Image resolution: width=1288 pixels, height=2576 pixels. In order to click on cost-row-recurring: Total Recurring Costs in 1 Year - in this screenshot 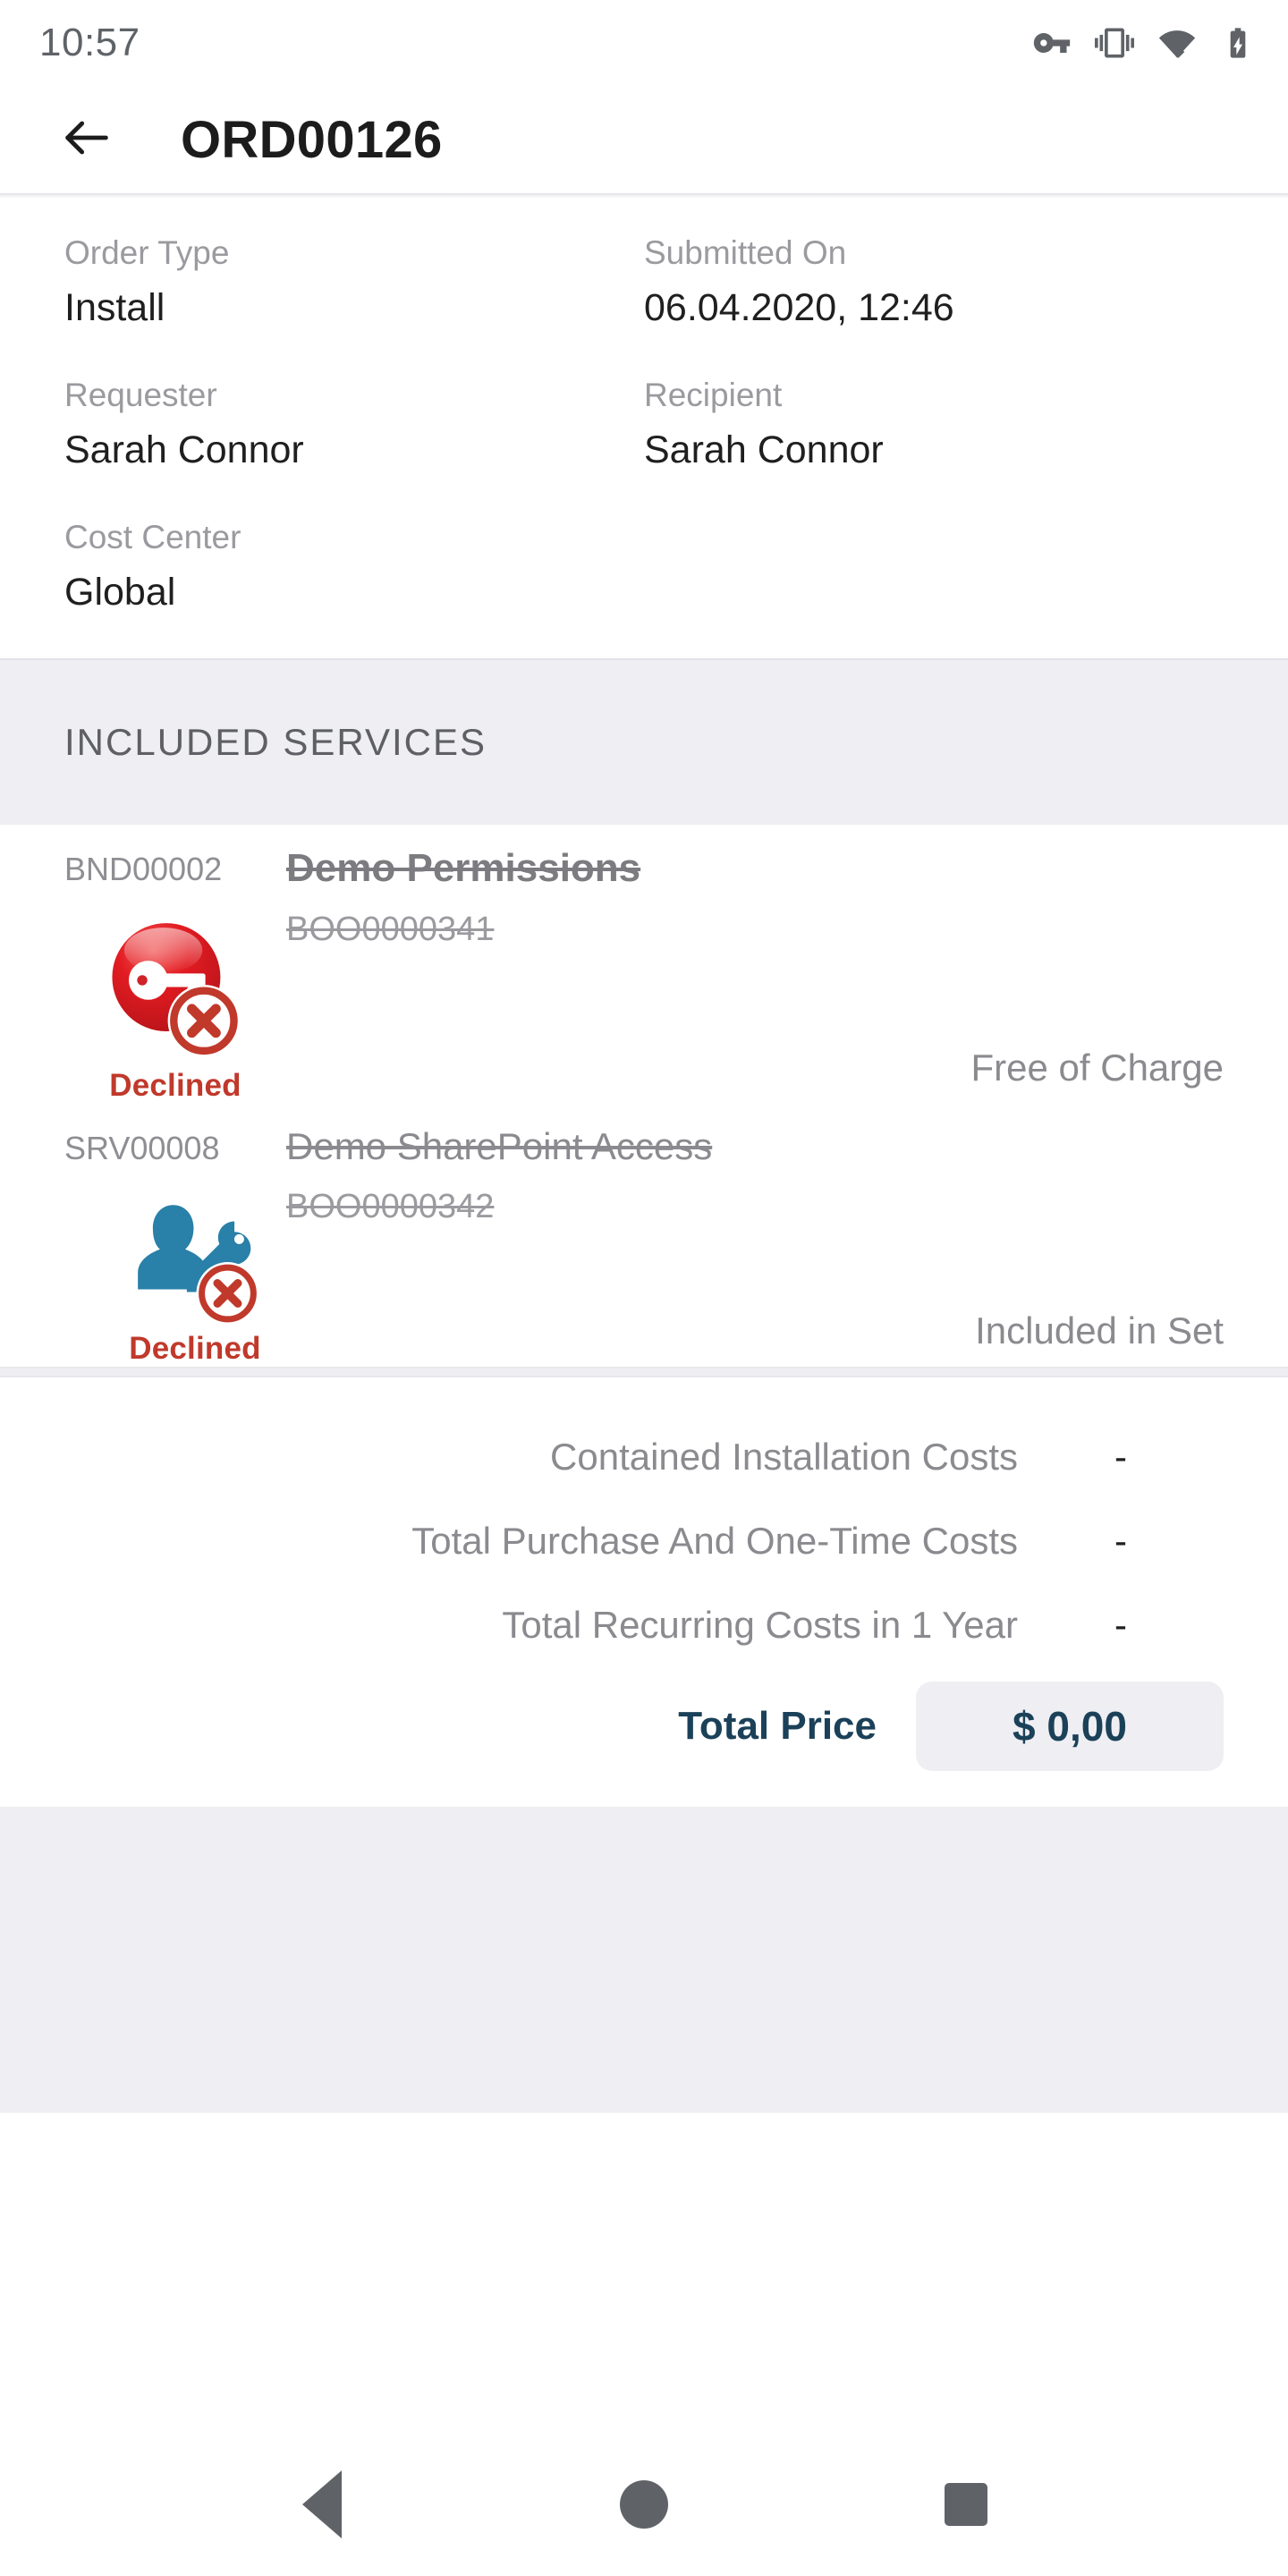, I will do `click(644, 1625)`.